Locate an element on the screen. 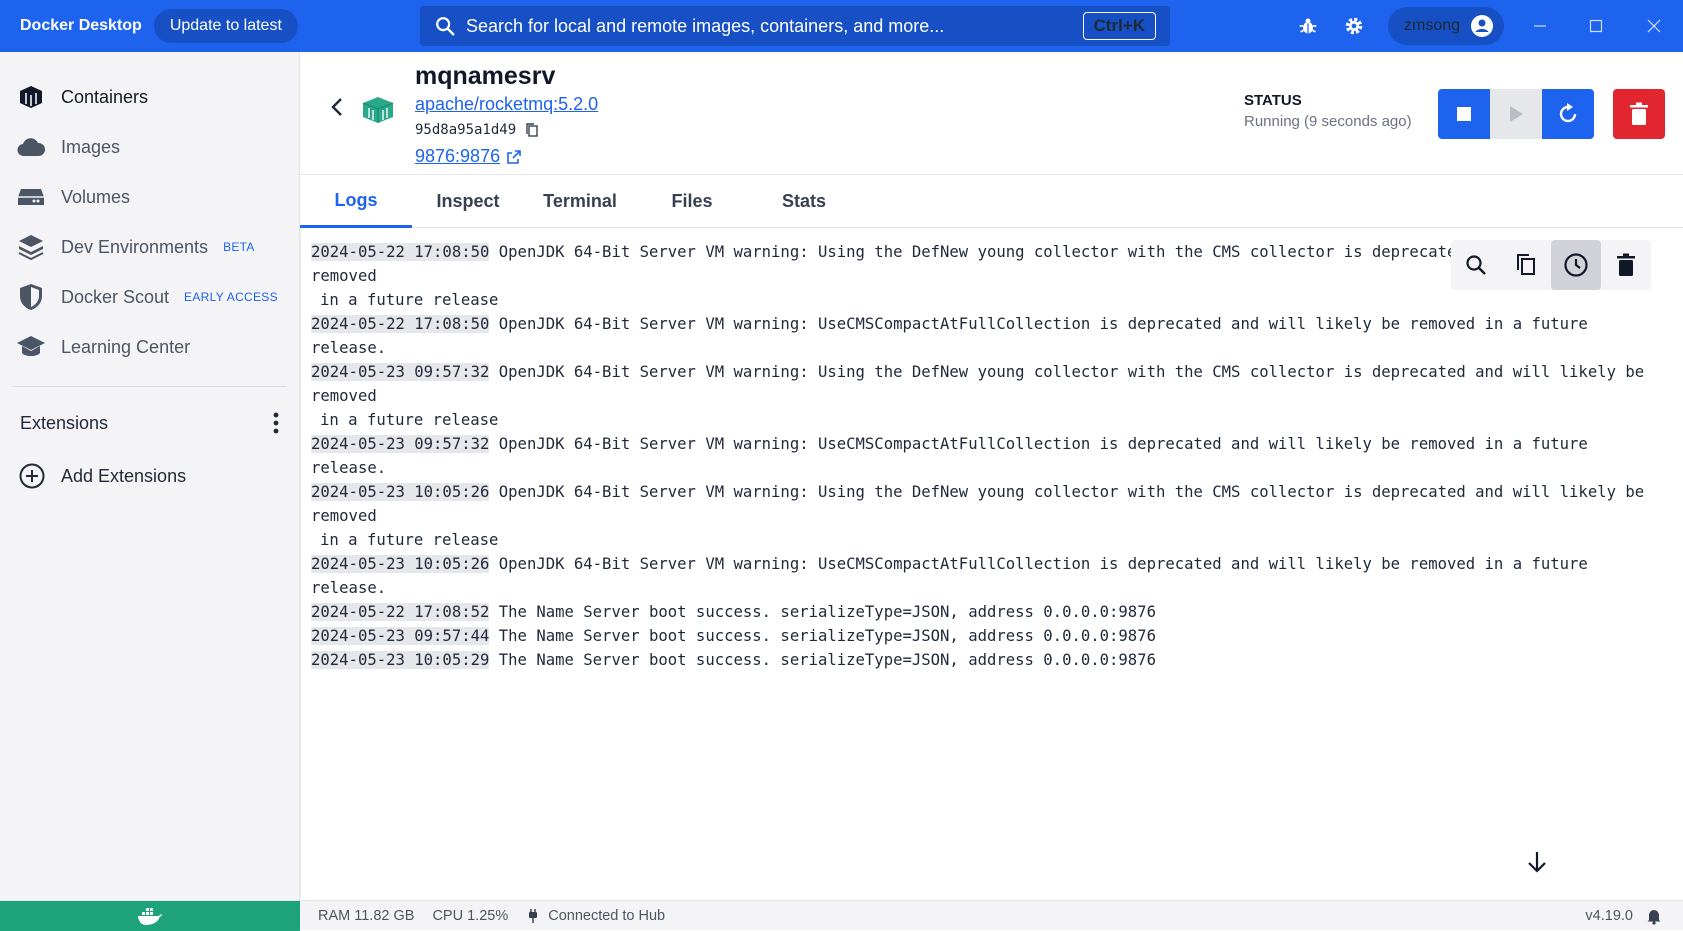 The image size is (1683, 931). tab-logs: Logs is located at coordinates (356, 201).